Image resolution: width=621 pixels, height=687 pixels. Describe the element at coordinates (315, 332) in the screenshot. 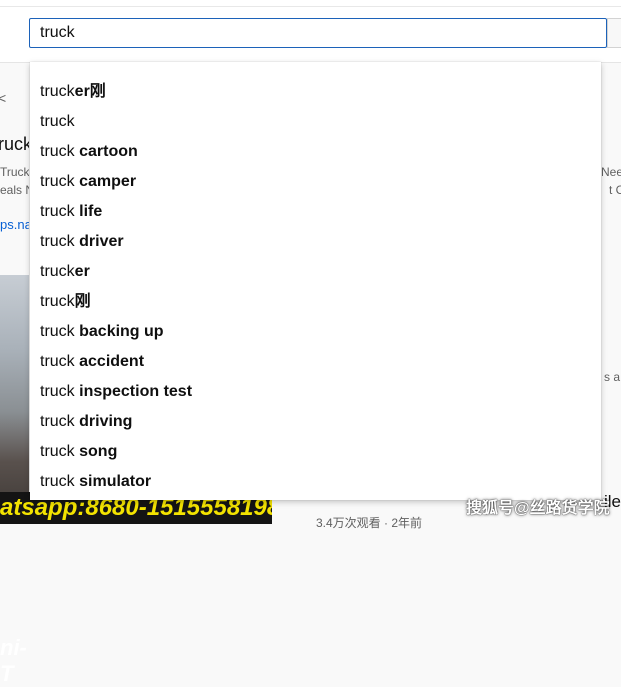

I see `suggestion-item: truck backing up` at that location.